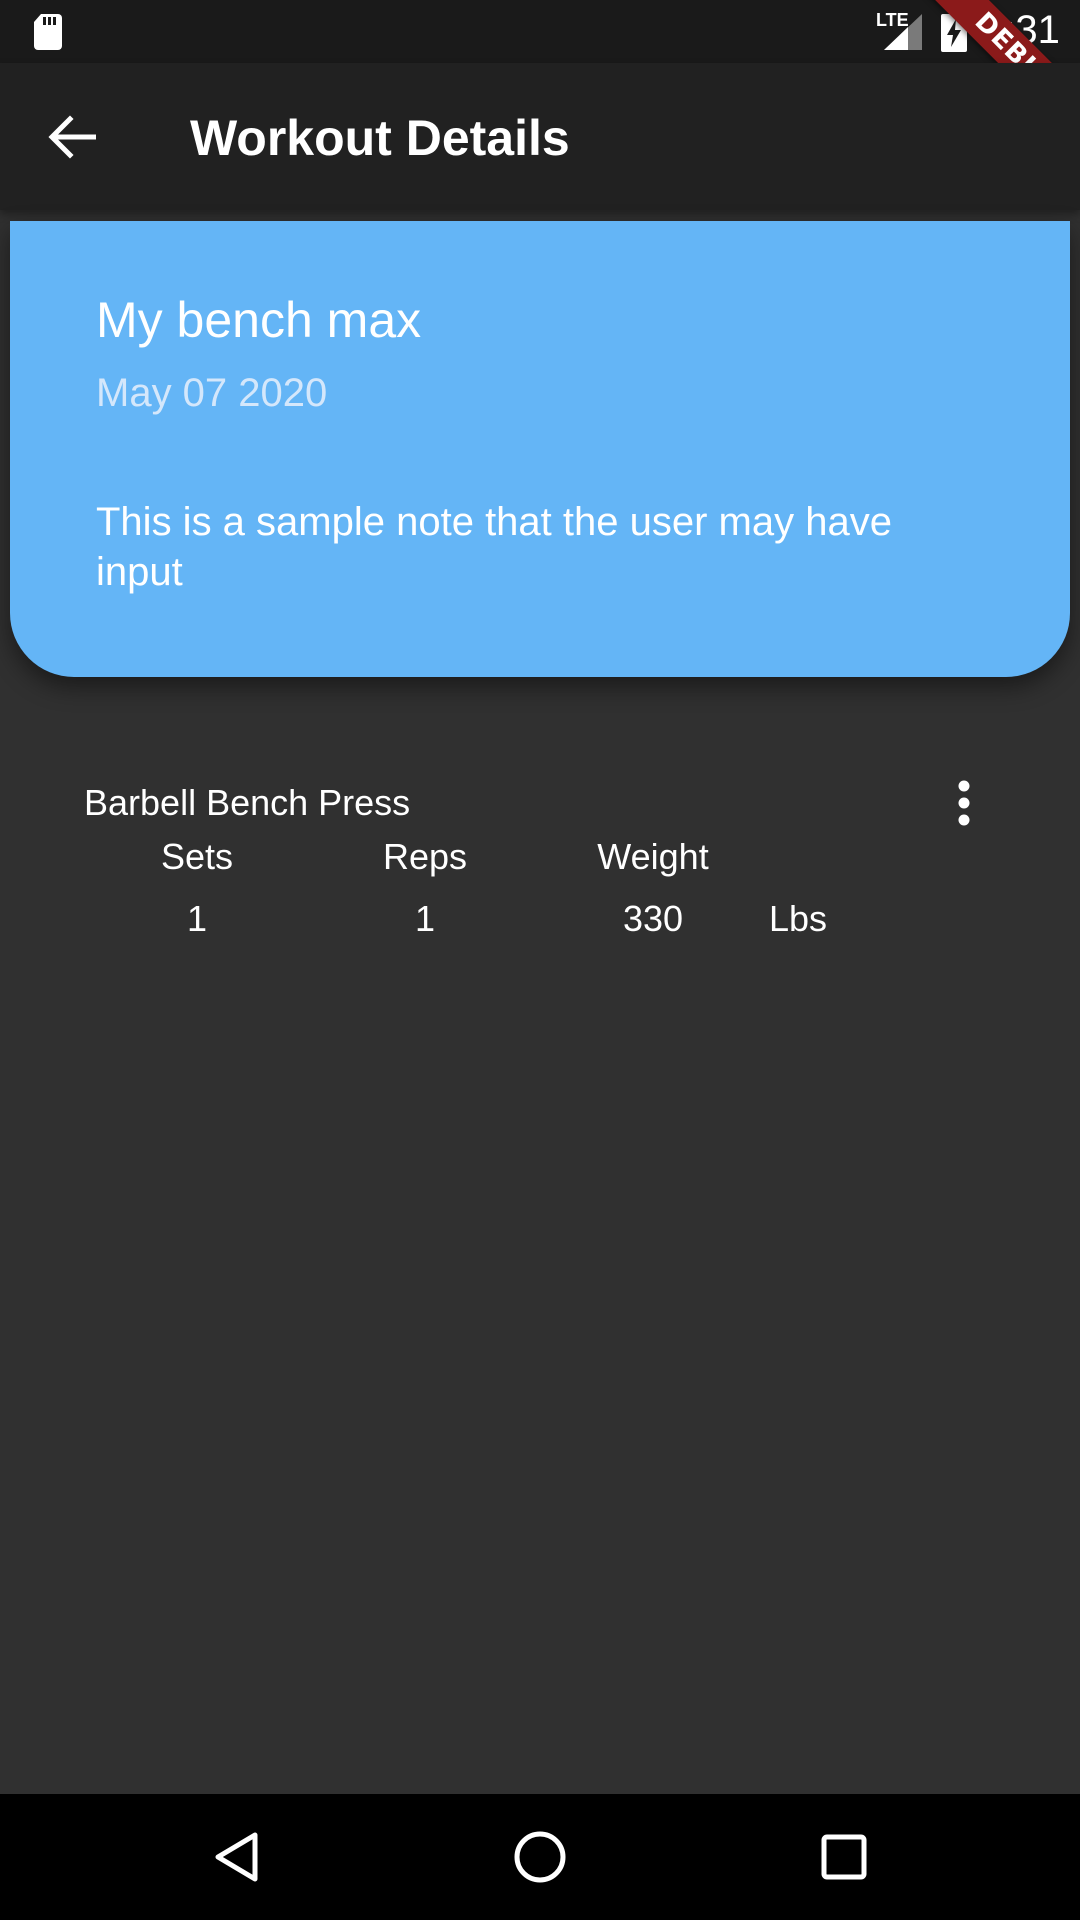 The image size is (1080, 1920). Describe the element at coordinates (48, 32) in the screenshot. I see `sd-card-icon` at that location.